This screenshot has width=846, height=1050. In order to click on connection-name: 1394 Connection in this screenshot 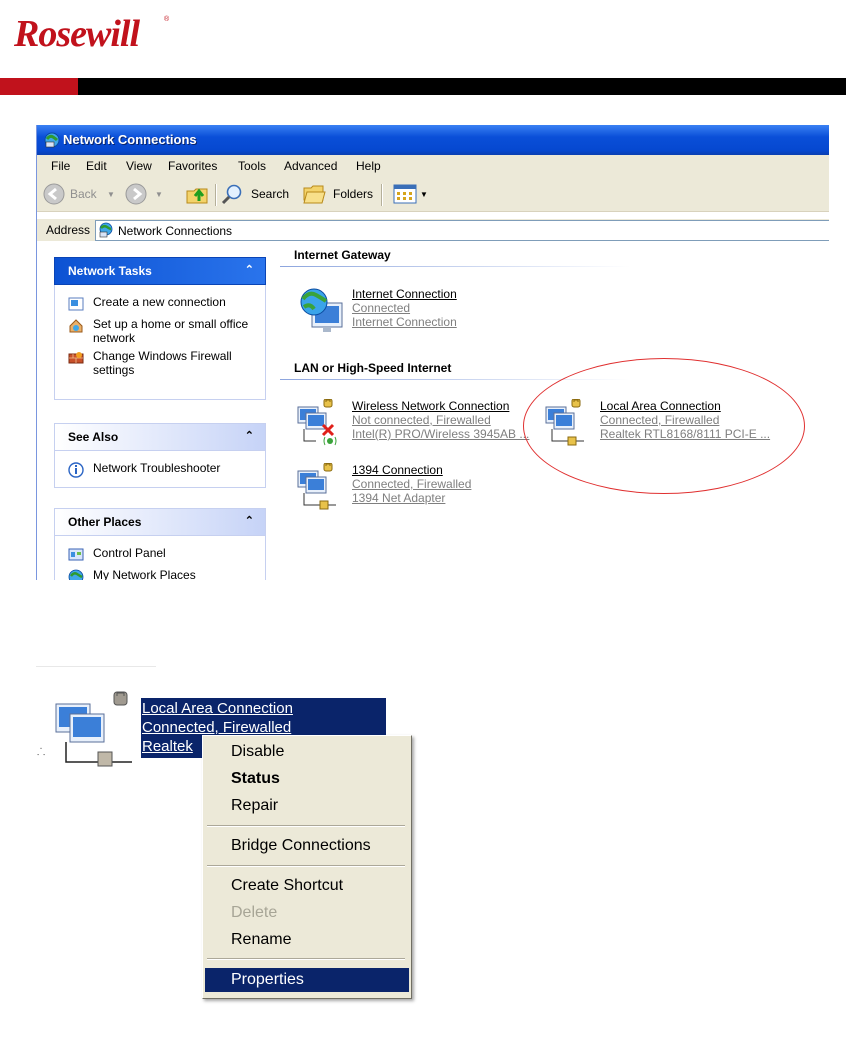, I will do `click(411, 470)`.